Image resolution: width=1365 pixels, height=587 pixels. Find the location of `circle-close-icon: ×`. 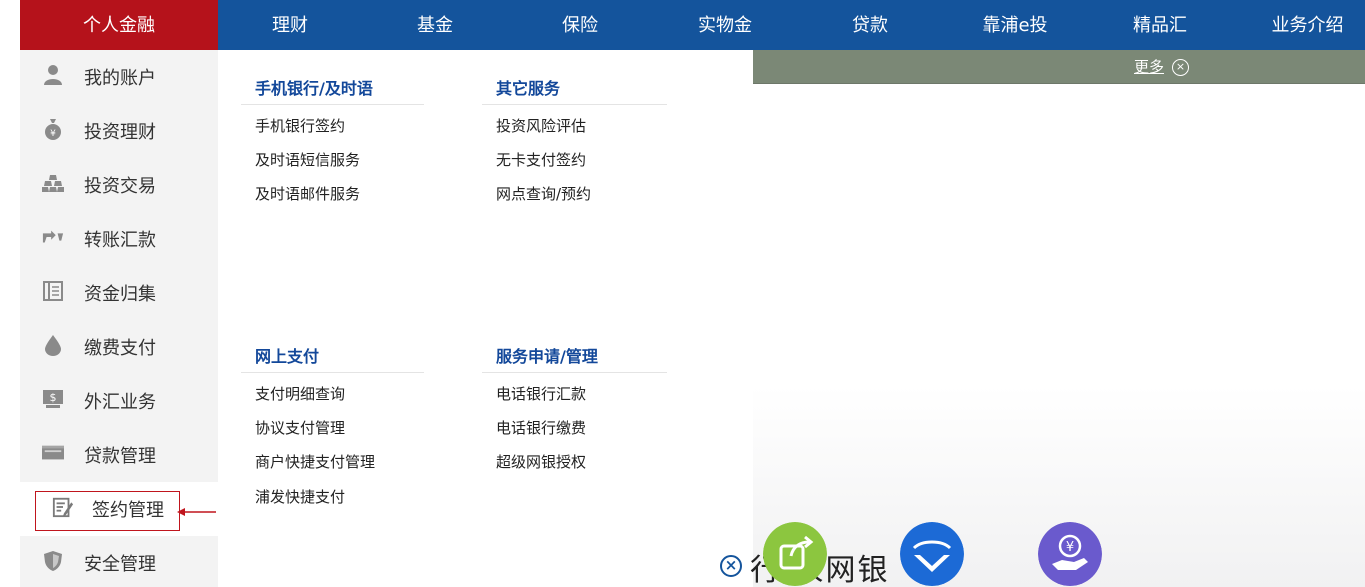

circle-close-icon: × is located at coordinates (731, 566).